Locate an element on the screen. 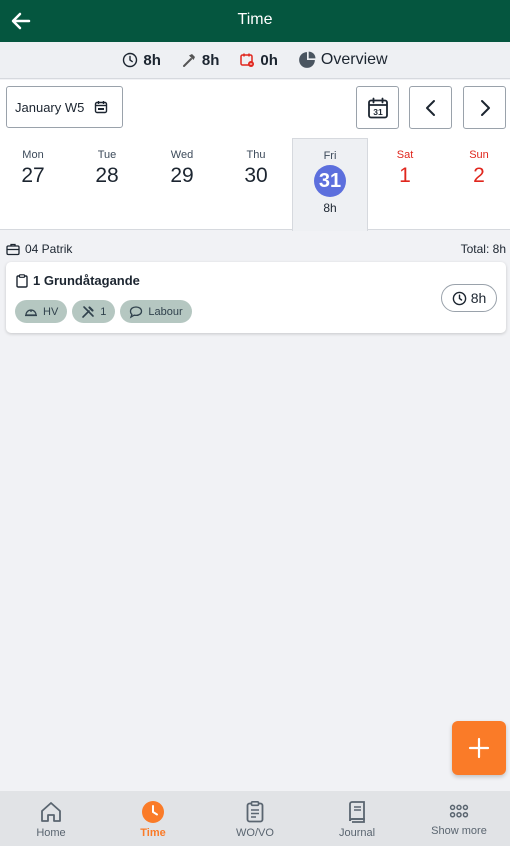 The width and height of the screenshot is (510, 846). calendar-today-icon: 31 is located at coordinates (377, 107).